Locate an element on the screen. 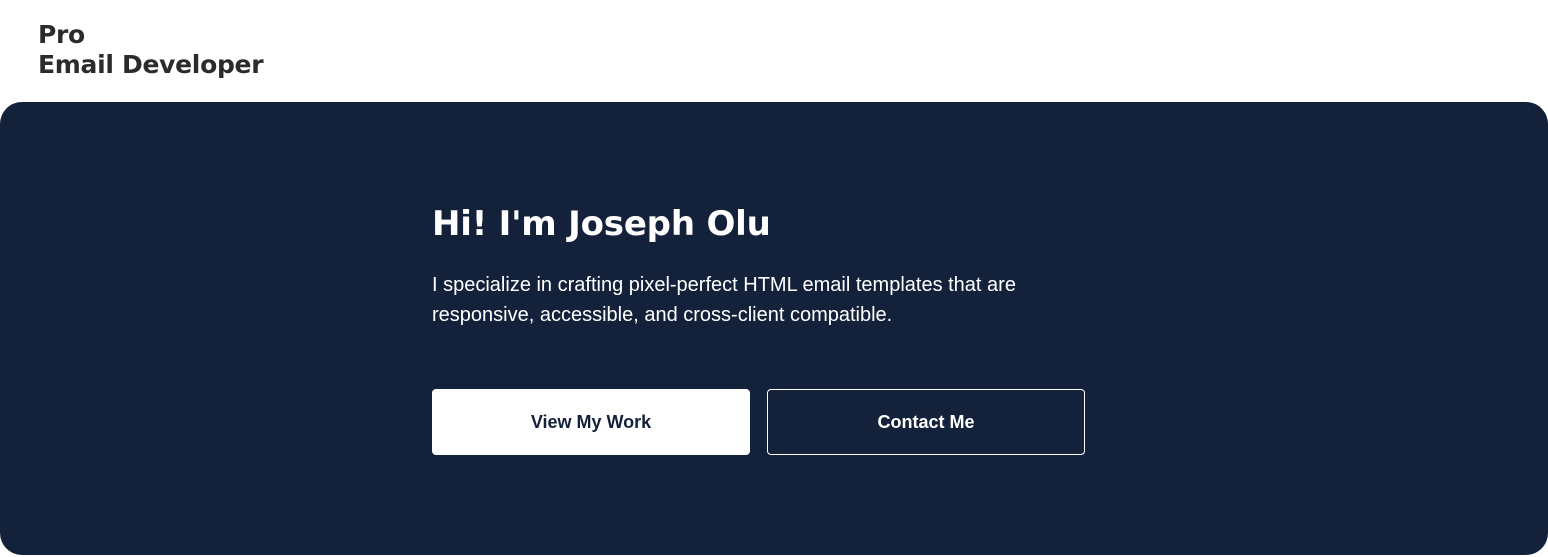  logo-line-pro: Pro is located at coordinates (61, 34).